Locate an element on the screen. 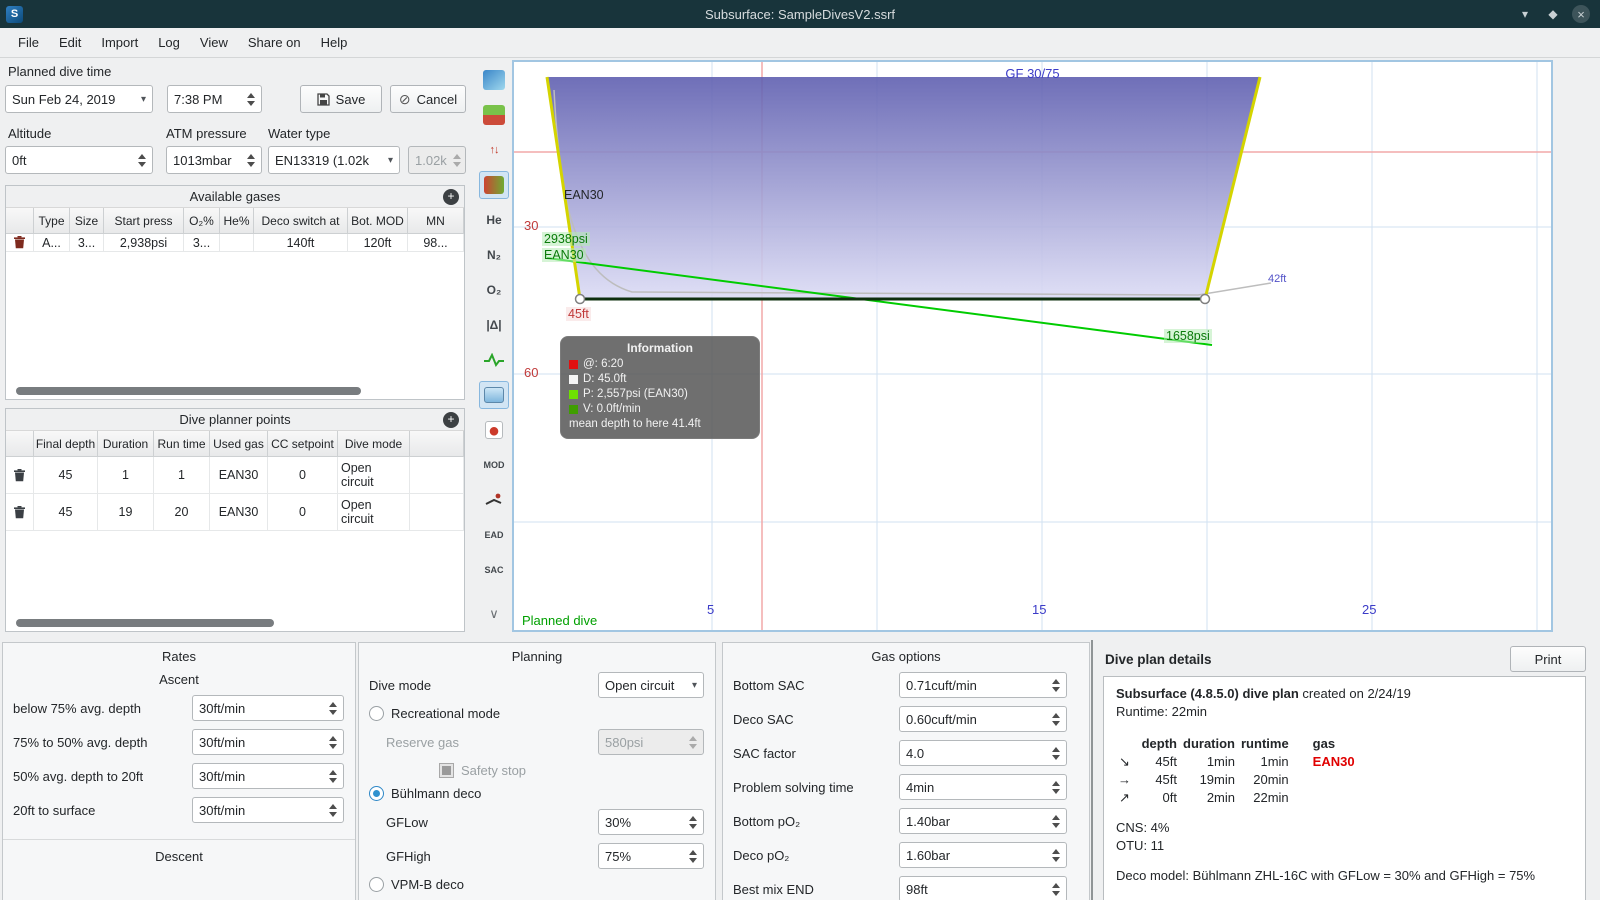  gflow-input: 30% is located at coordinates (651, 822).